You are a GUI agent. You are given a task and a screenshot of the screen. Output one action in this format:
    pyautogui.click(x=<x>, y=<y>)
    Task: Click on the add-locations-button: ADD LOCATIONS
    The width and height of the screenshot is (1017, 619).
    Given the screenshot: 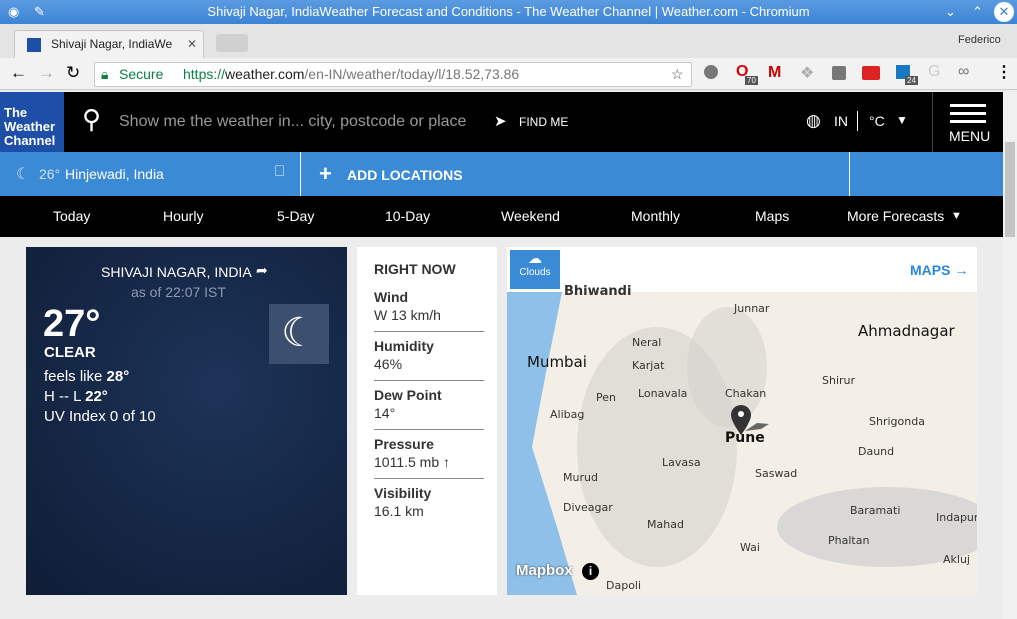 What is the action you would take?
    pyautogui.click(x=405, y=175)
    